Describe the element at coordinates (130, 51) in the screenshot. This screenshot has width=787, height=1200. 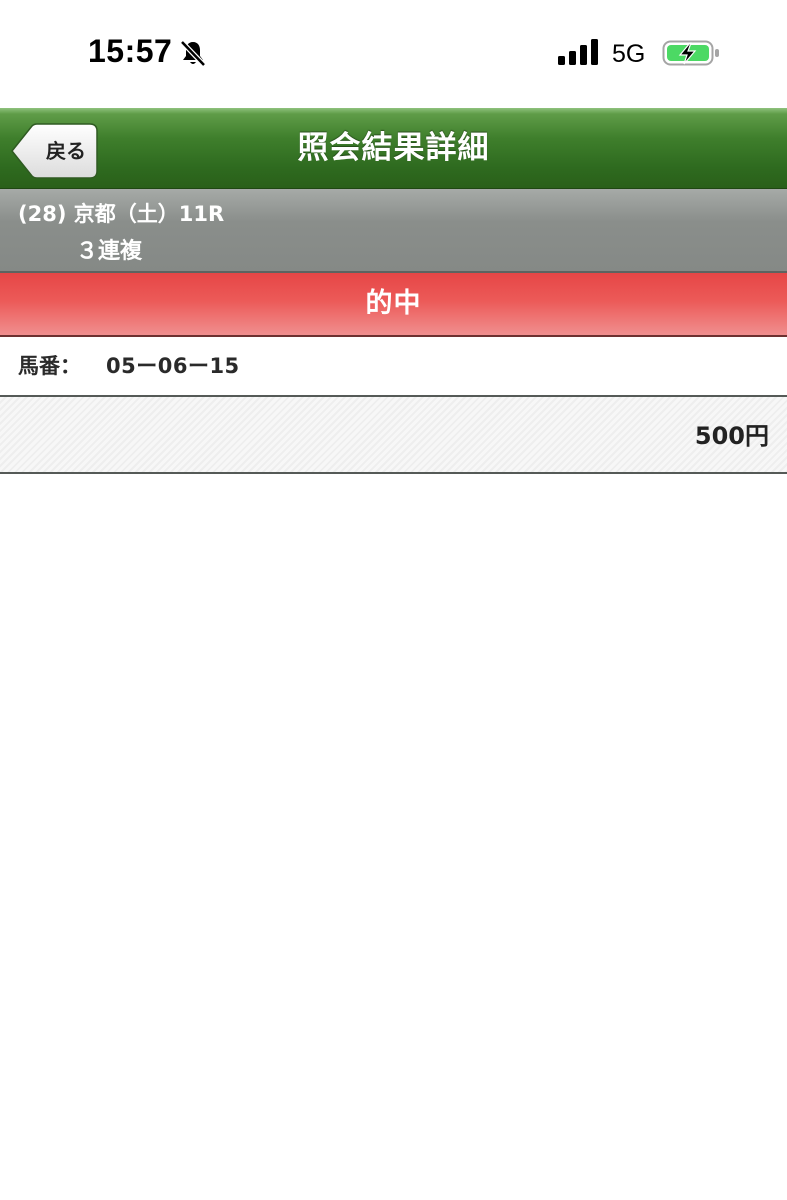
I see `status-time: 15:57` at that location.